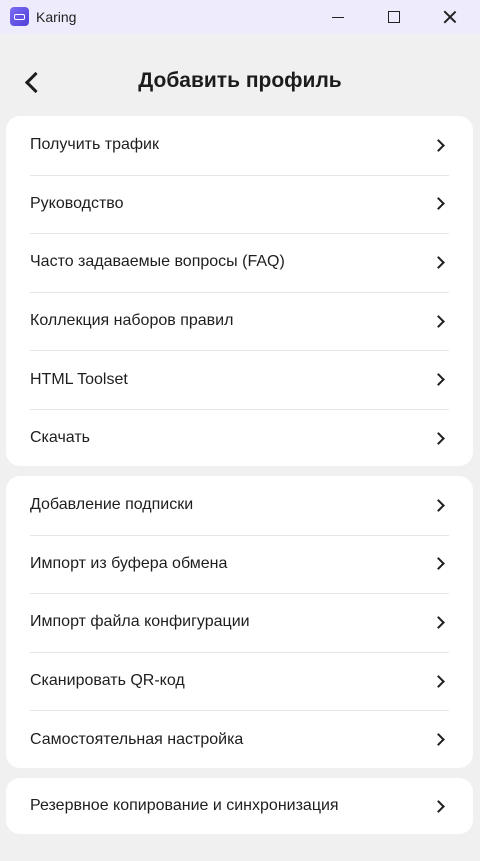  I want to click on maximize-icon, so click(394, 17).